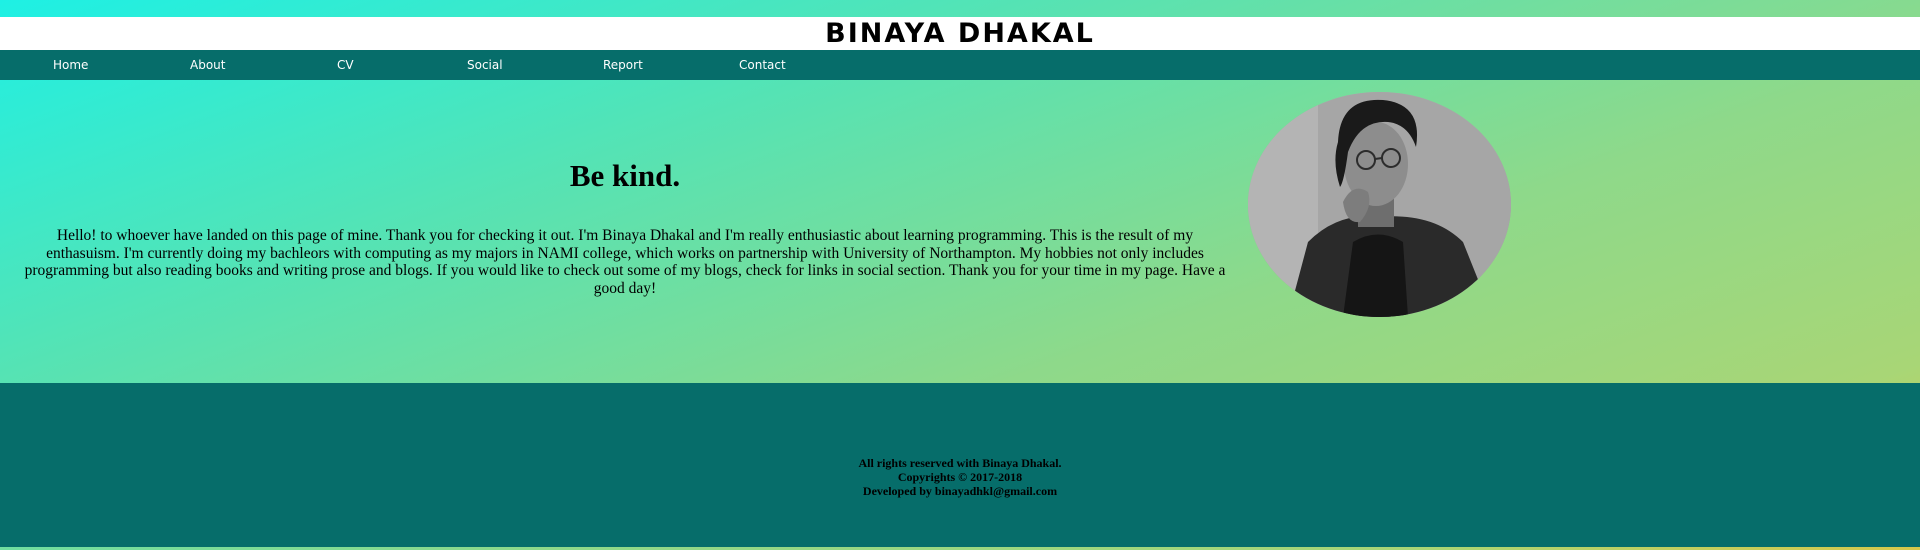 The width and height of the screenshot is (1920, 550). Describe the element at coordinates (960, 65) in the screenshot. I see `main-nav: Home About CV Social Report Contact` at that location.